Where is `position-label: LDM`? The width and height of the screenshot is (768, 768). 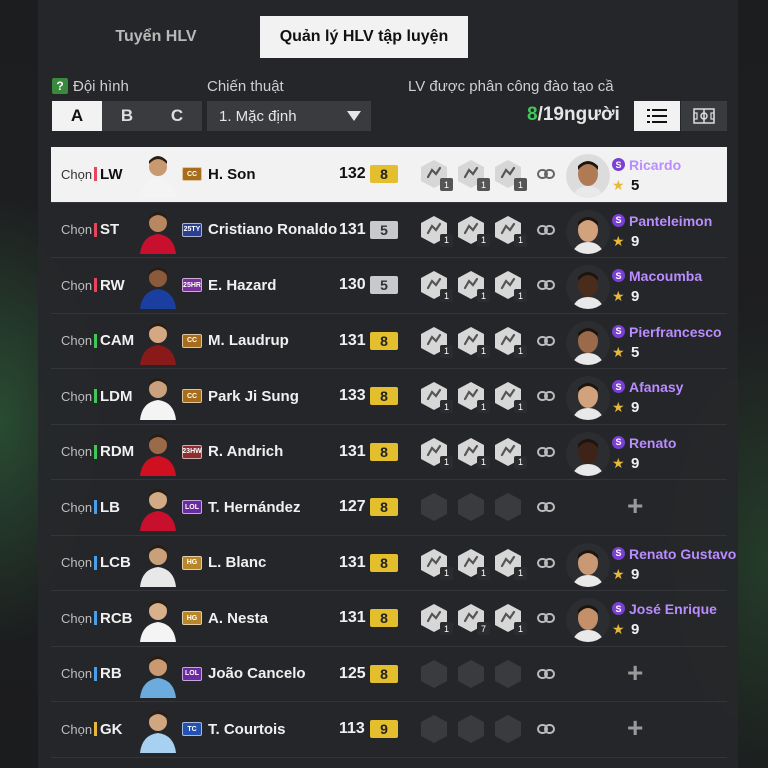 position-label: LDM is located at coordinates (116, 396).